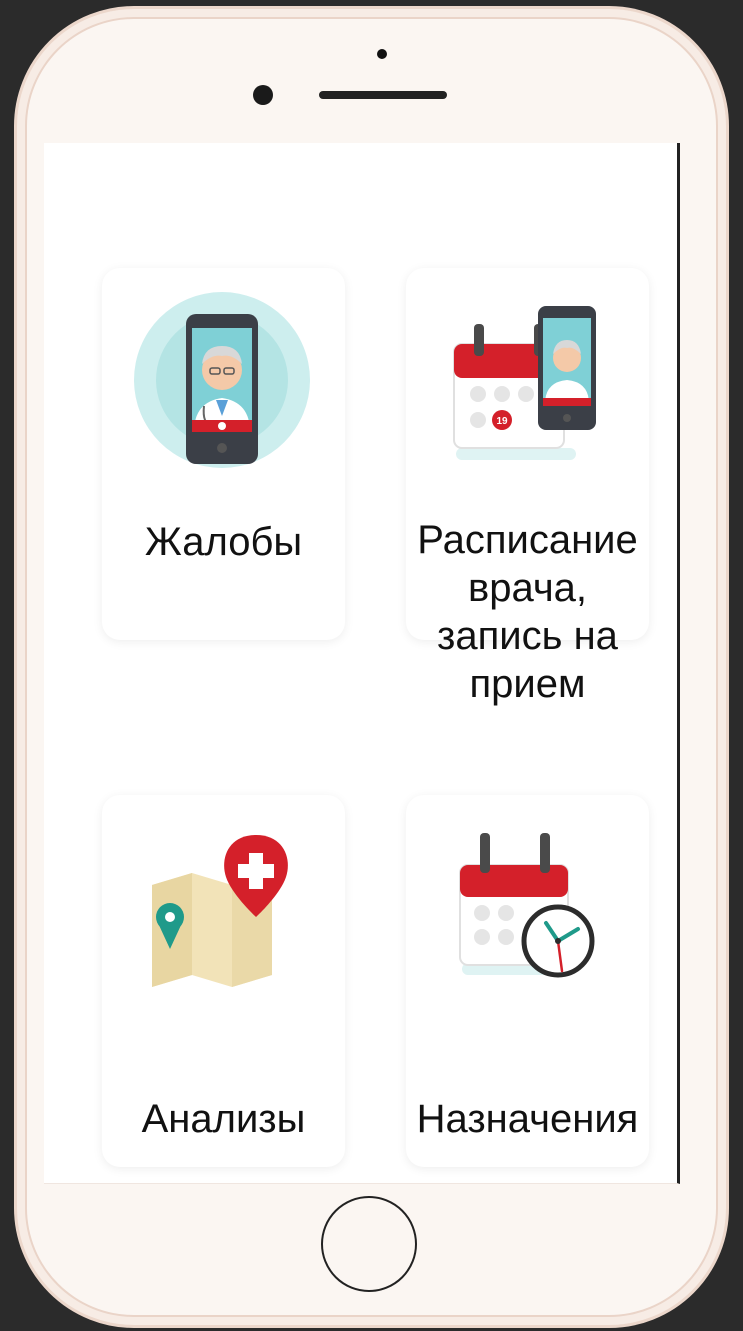 The image size is (743, 1331). I want to click on tile-label: Анализы, so click(223, 1119).